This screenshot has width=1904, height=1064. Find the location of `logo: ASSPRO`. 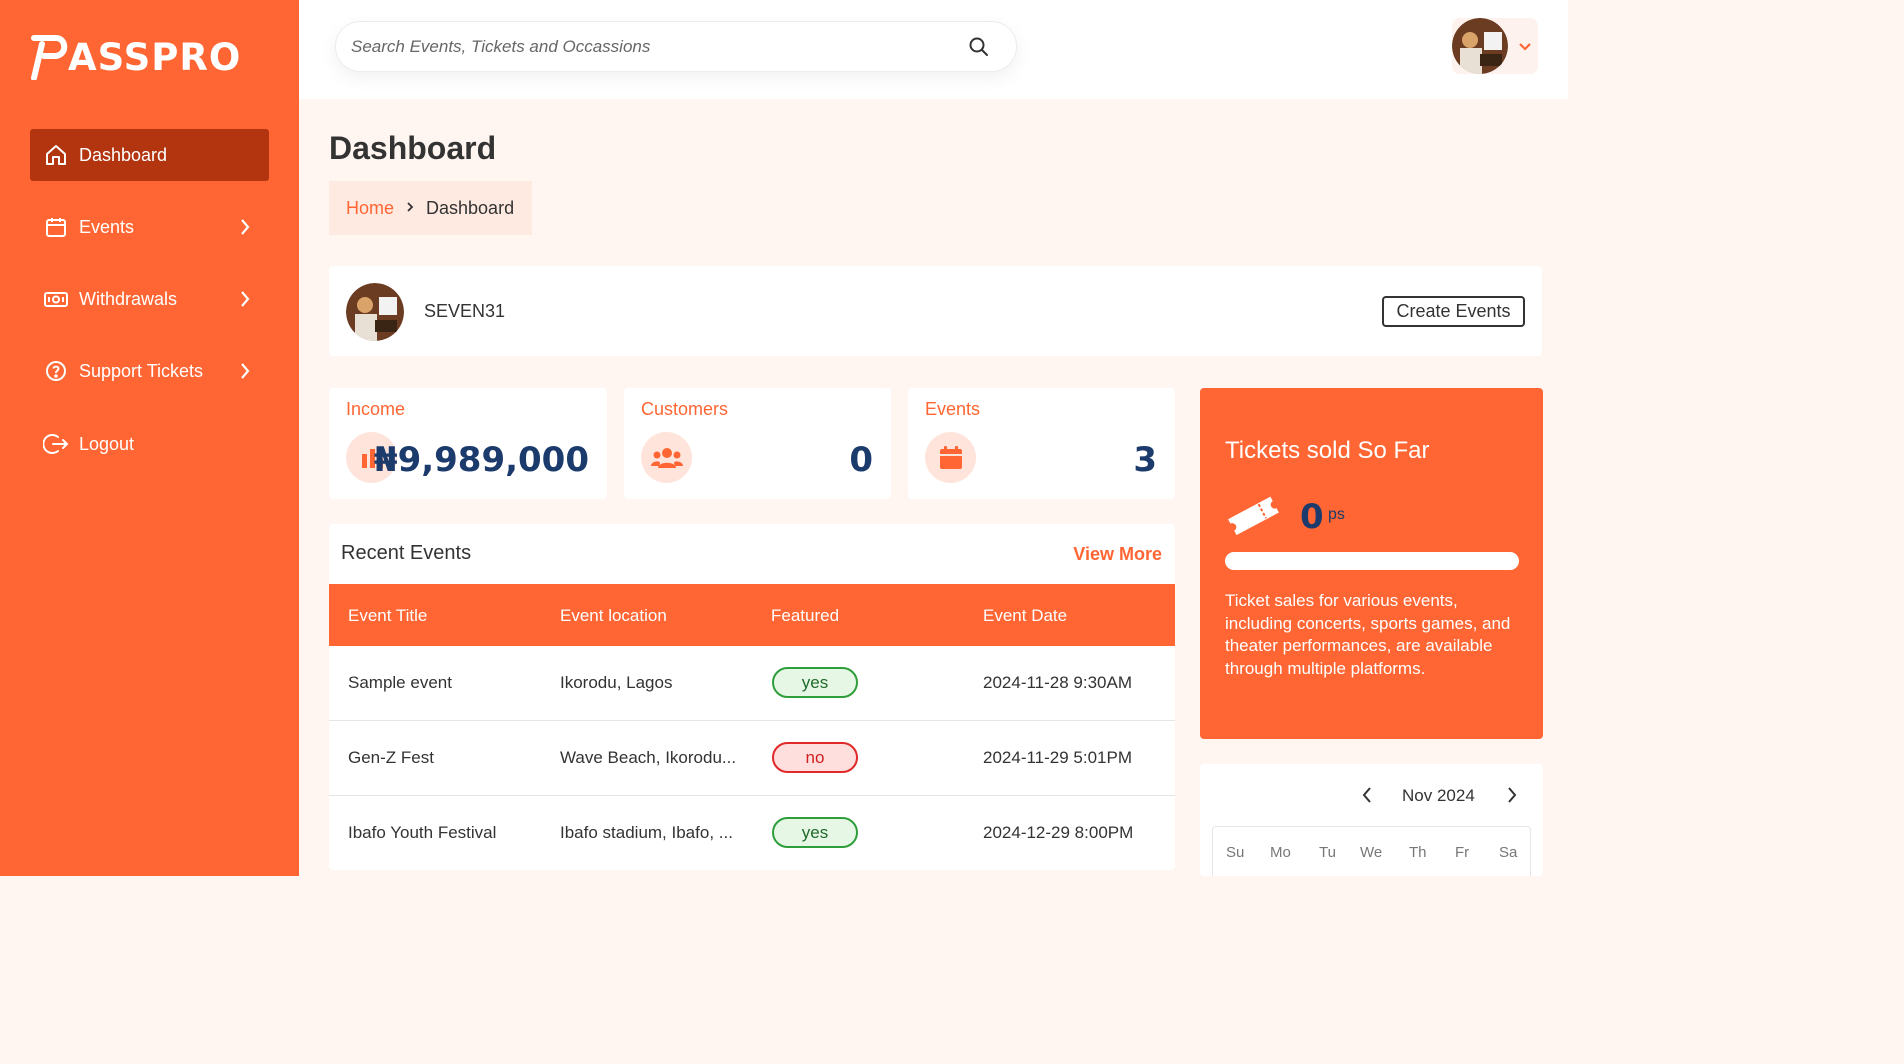

logo: ASSPRO is located at coordinates (135, 57).